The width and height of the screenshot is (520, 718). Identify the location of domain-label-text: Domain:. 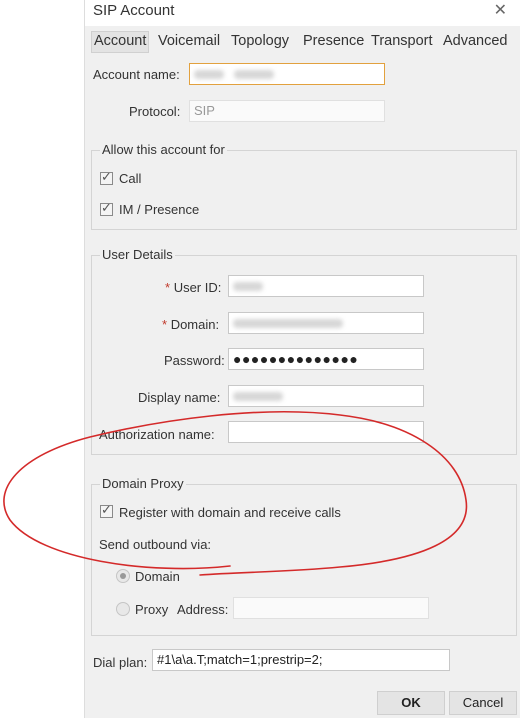
(195, 324).